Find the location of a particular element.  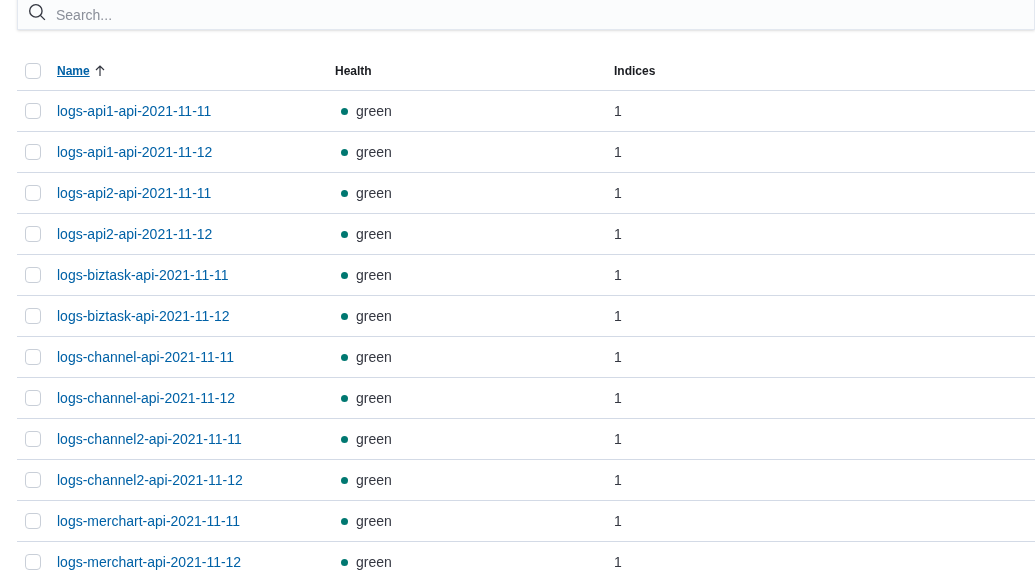

index-name-link: logs-biztask-api-2021-11-12 is located at coordinates (143, 316).